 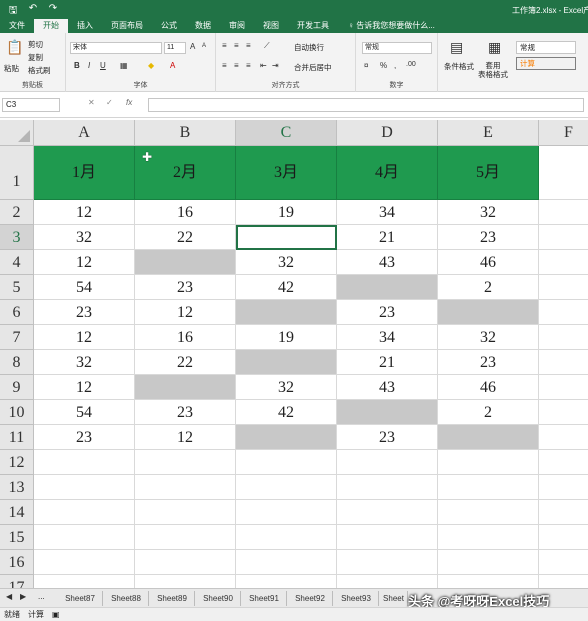 What do you see at coordinates (488, 262) in the screenshot?
I see `cell-e4: 46` at bounding box center [488, 262].